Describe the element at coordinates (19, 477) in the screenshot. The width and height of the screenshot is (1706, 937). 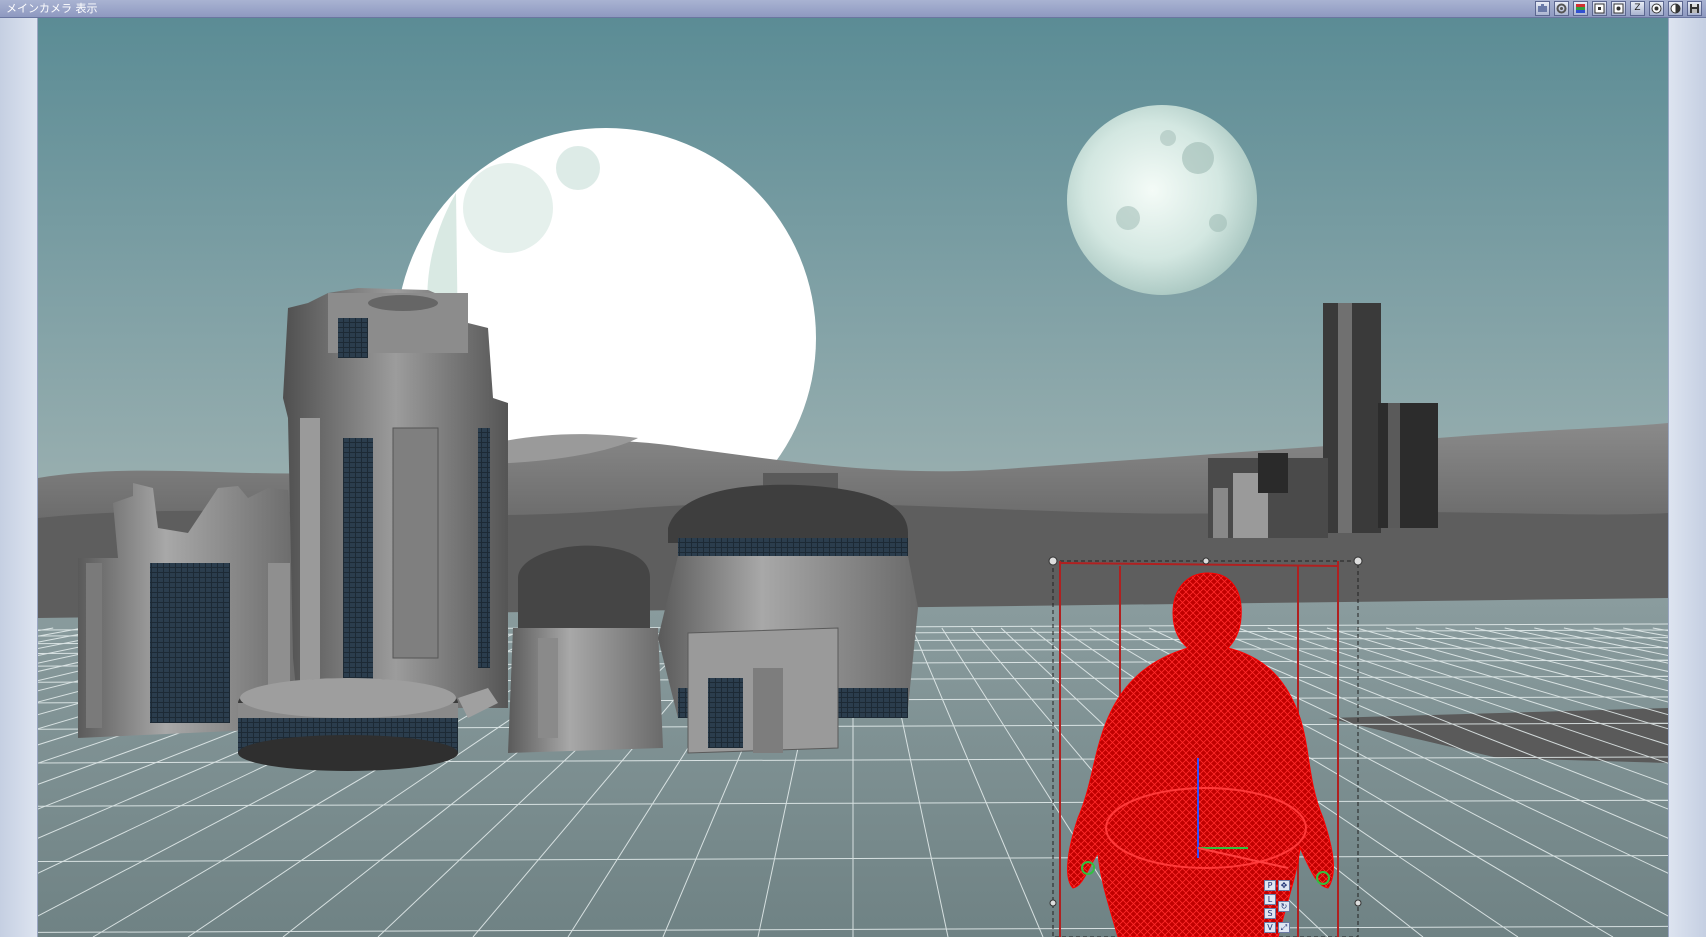
I see `left-letterbox-bar` at that location.